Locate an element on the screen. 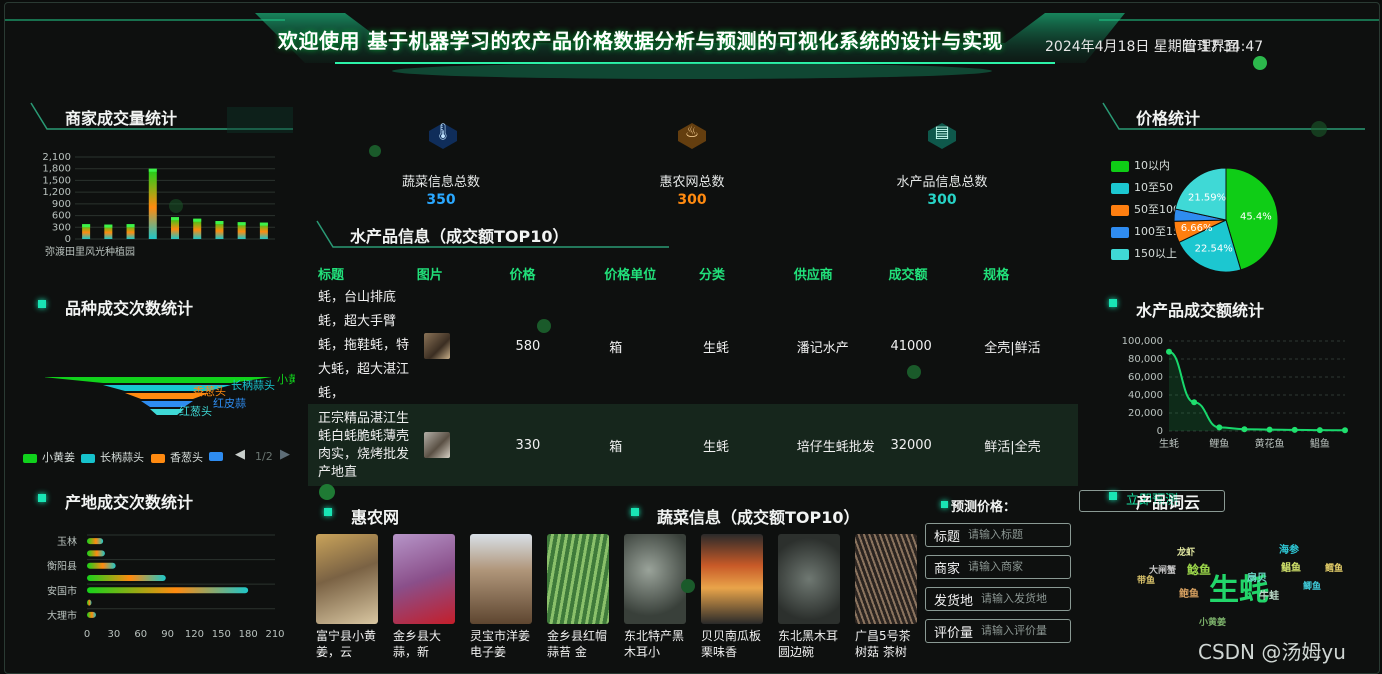 This screenshot has height=674, width=1382. legend-next-icon: ▶ is located at coordinates (285, 454).